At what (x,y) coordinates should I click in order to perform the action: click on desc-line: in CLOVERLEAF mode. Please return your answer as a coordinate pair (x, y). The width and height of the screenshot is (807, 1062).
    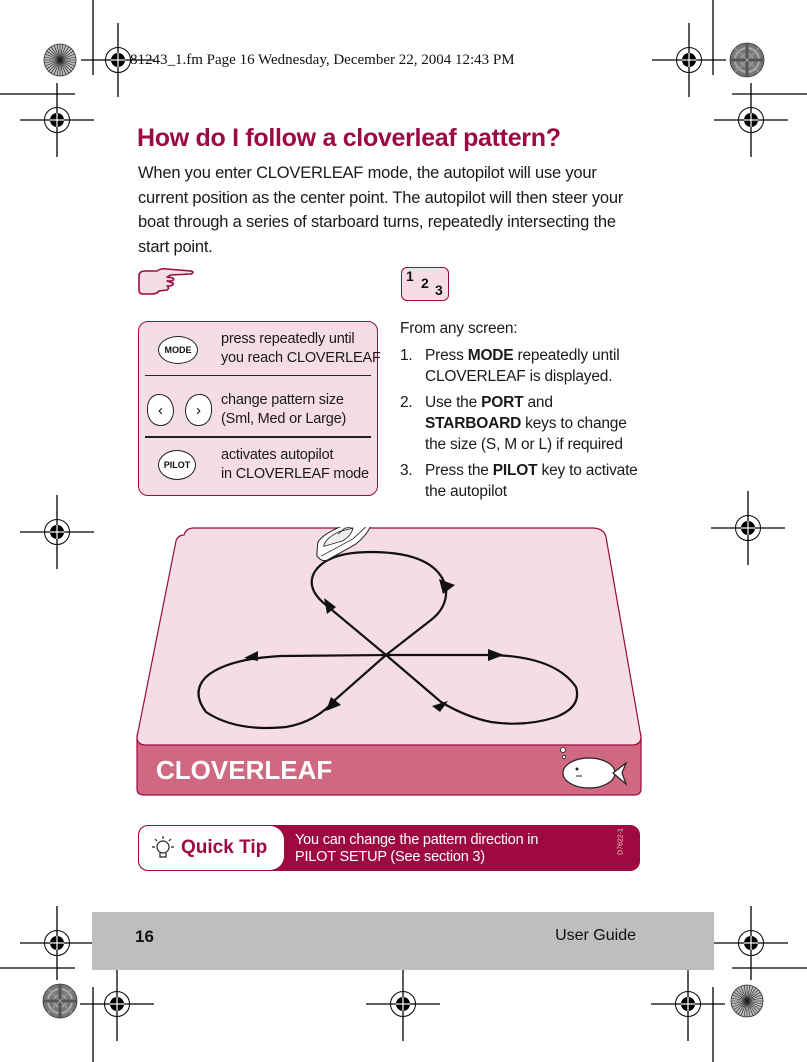
    Looking at the image, I should click on (295, 474).